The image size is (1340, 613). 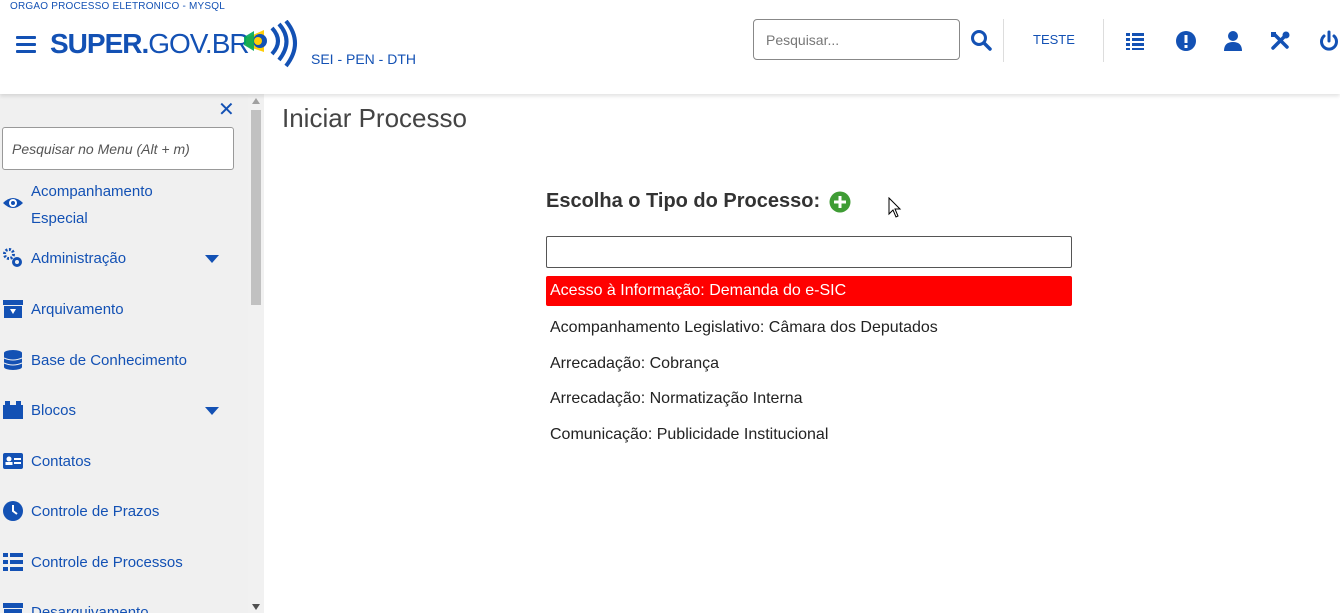 I want to click on database-icon, so click(x=13, y=360).